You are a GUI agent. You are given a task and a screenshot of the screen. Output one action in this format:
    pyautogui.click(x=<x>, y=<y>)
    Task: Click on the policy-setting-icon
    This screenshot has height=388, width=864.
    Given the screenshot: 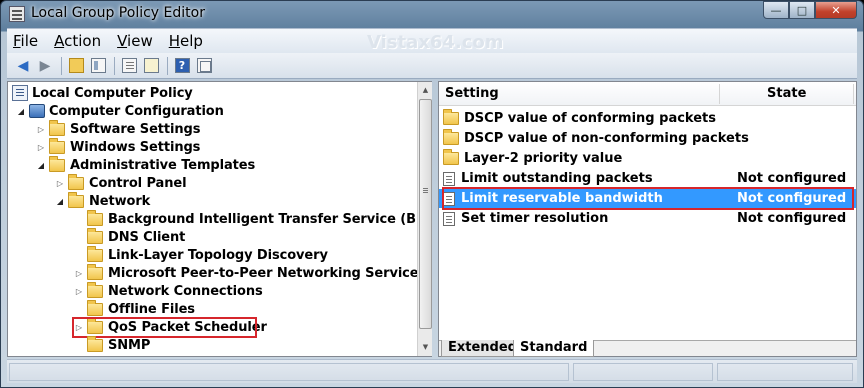 What is the action you would take?
    pyautogui.click(x=449, y=218)
    